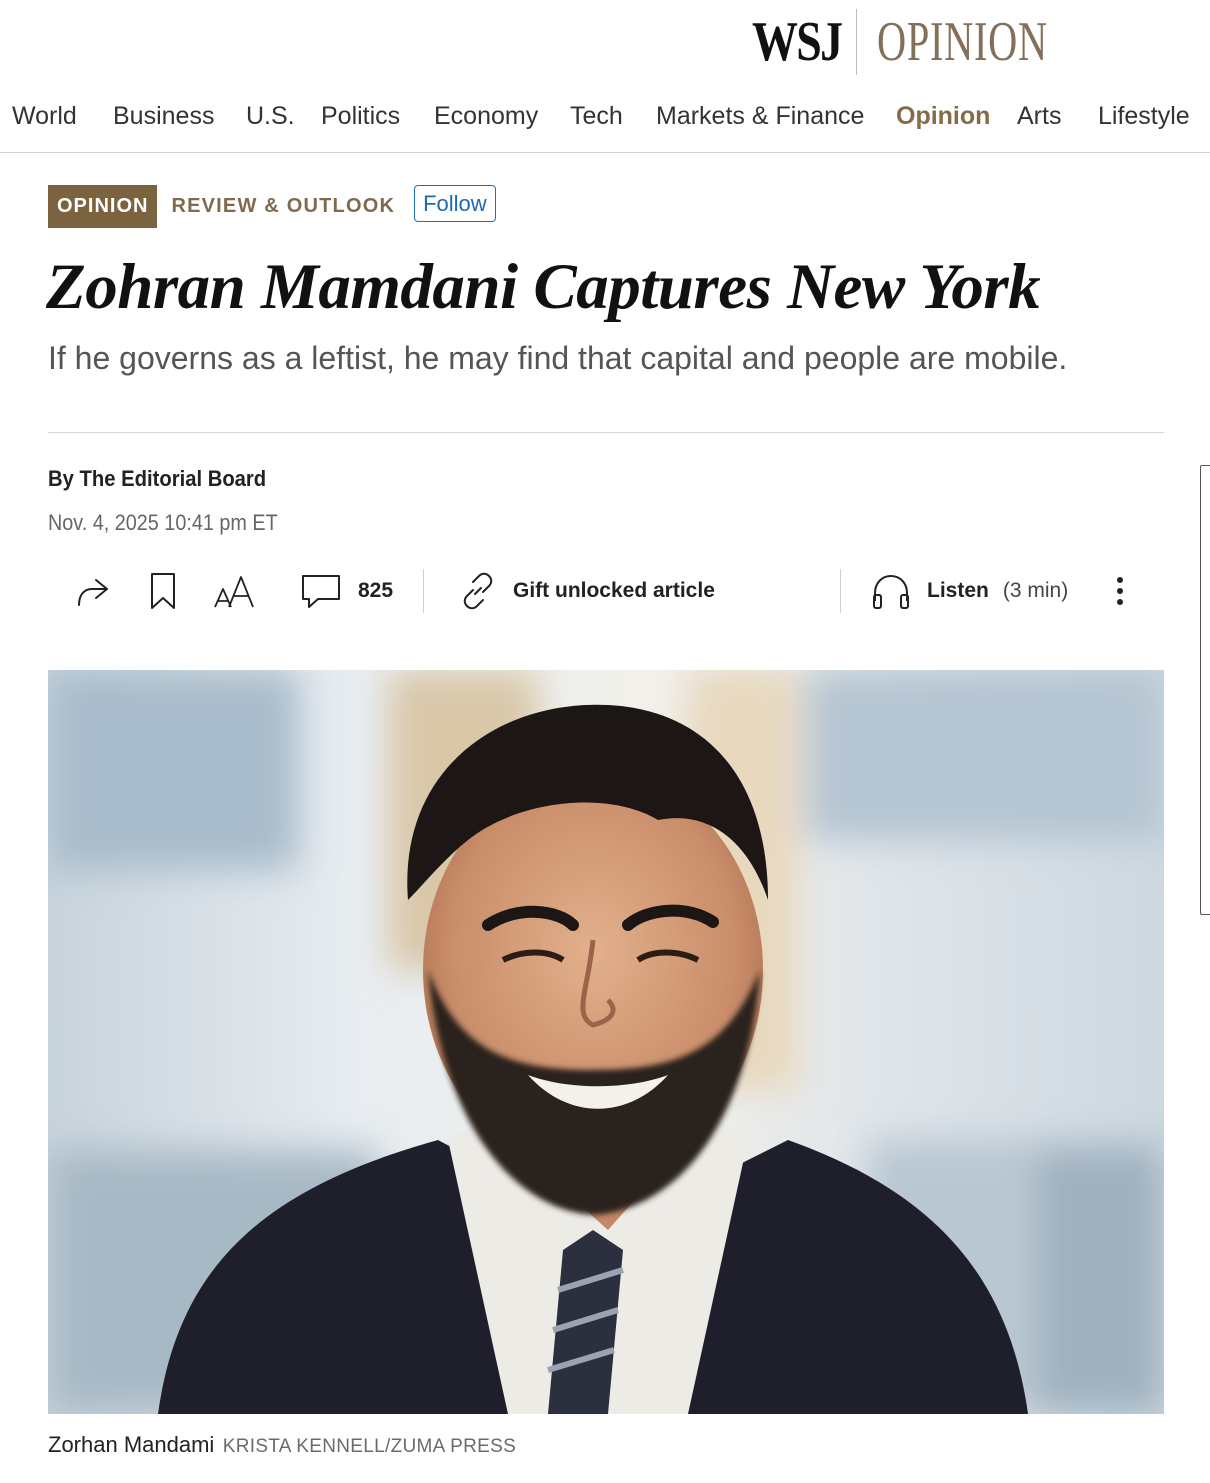  I want to click on timestamp: Nov. 4, 2025 10:41 pm ET, so click(163, 522).